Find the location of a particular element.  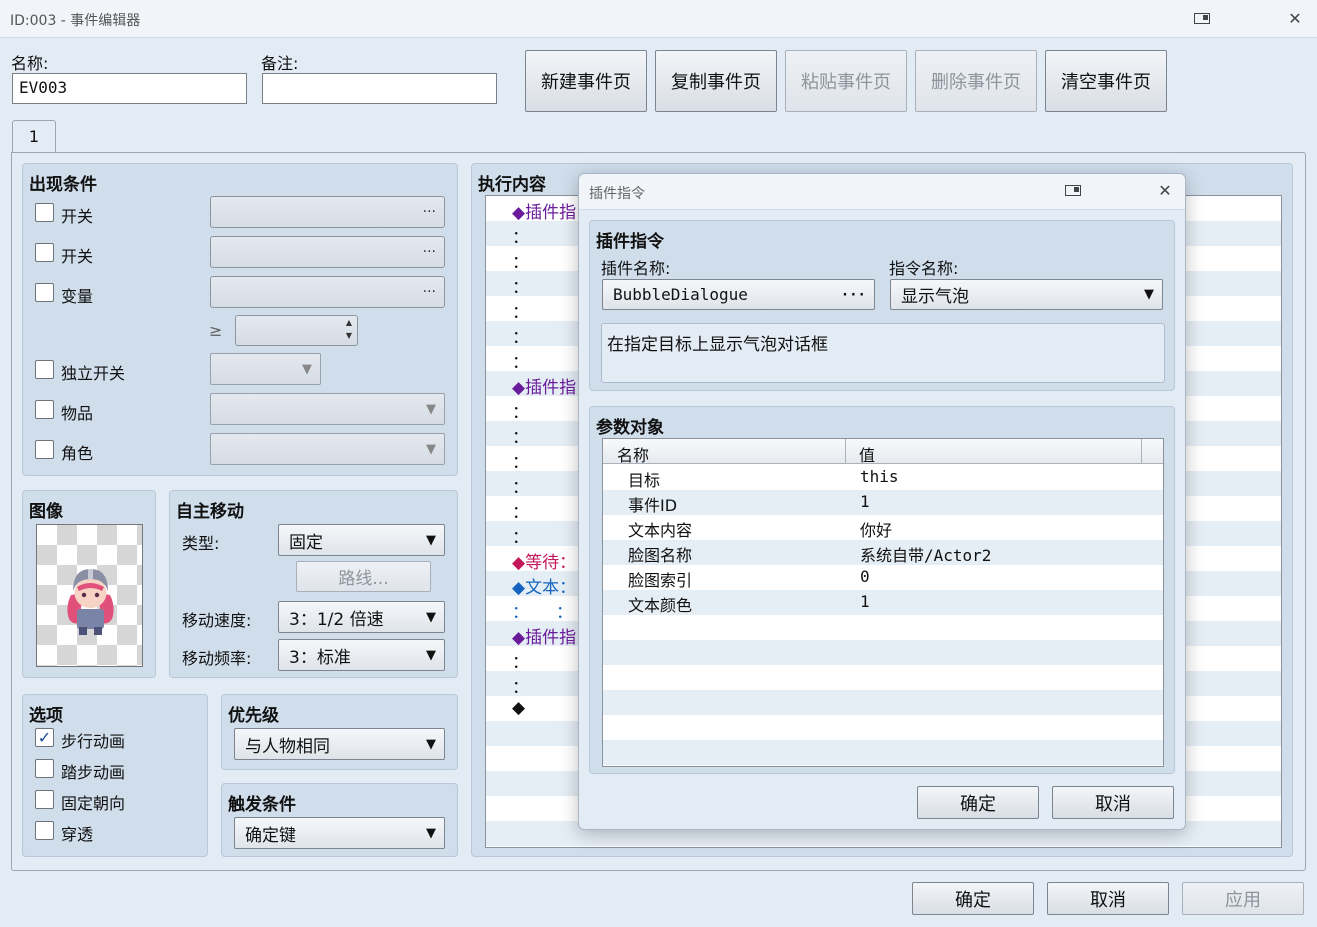

walk-anim-label: 步行动画 is located at coordinates (93, 741).